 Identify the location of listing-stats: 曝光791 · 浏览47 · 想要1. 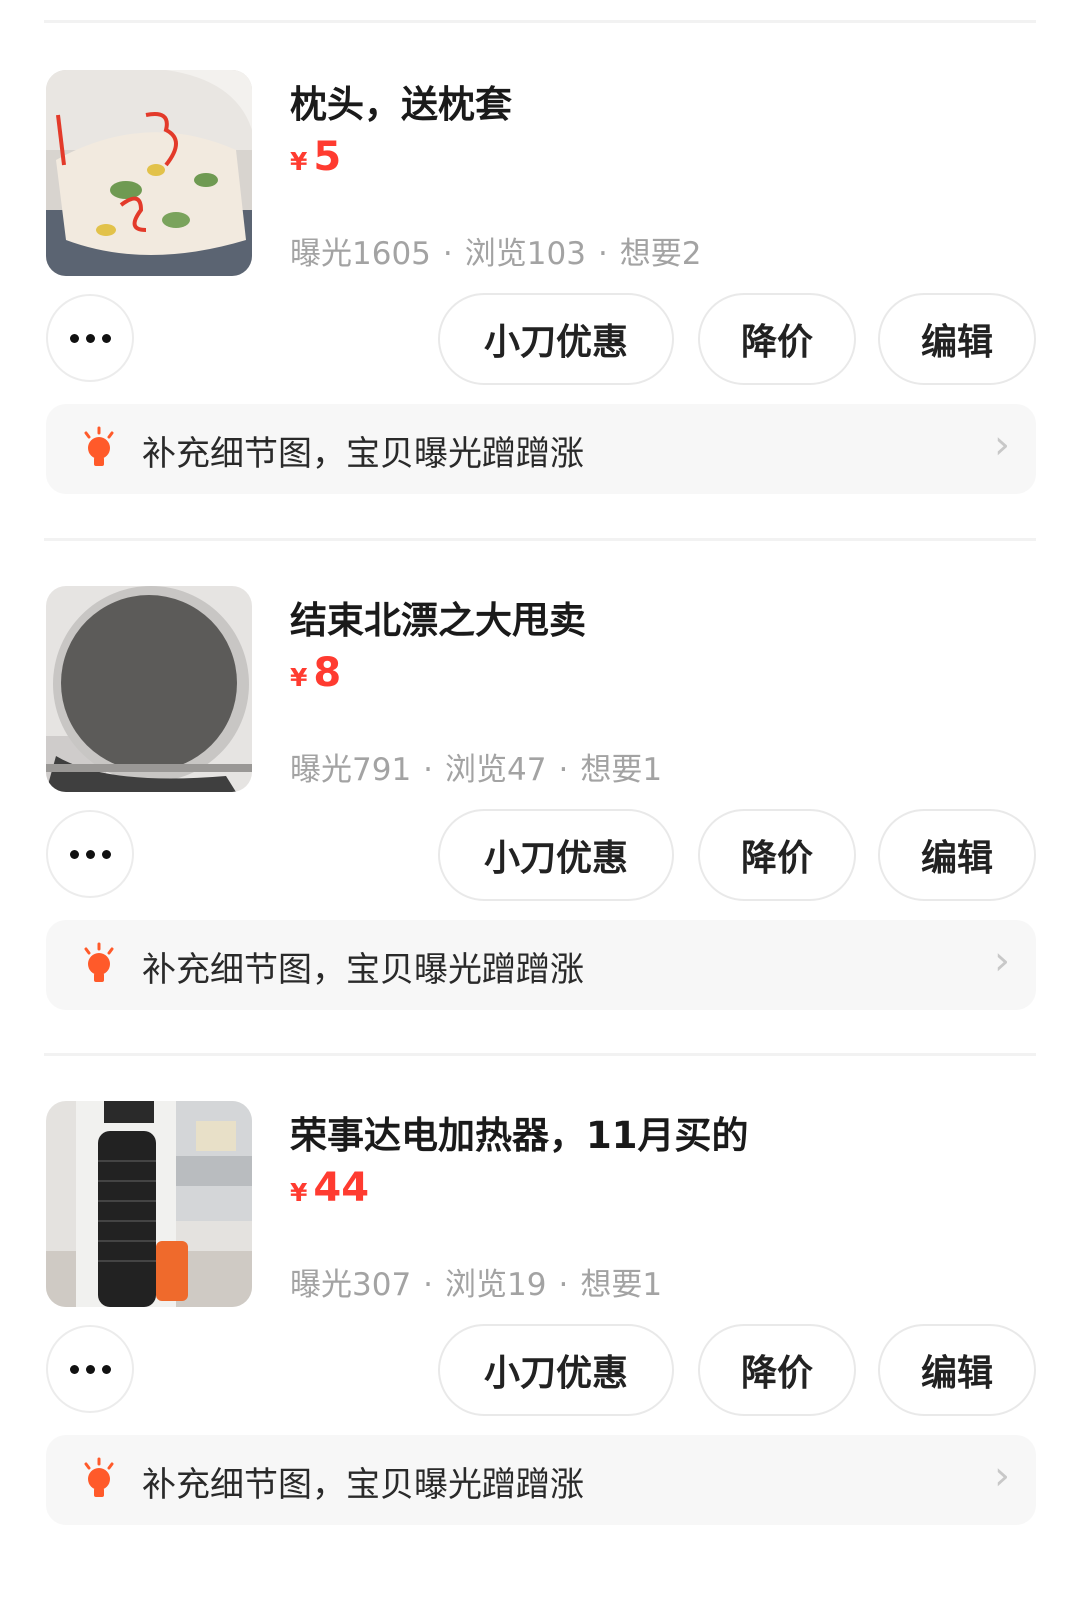
(476, 766).